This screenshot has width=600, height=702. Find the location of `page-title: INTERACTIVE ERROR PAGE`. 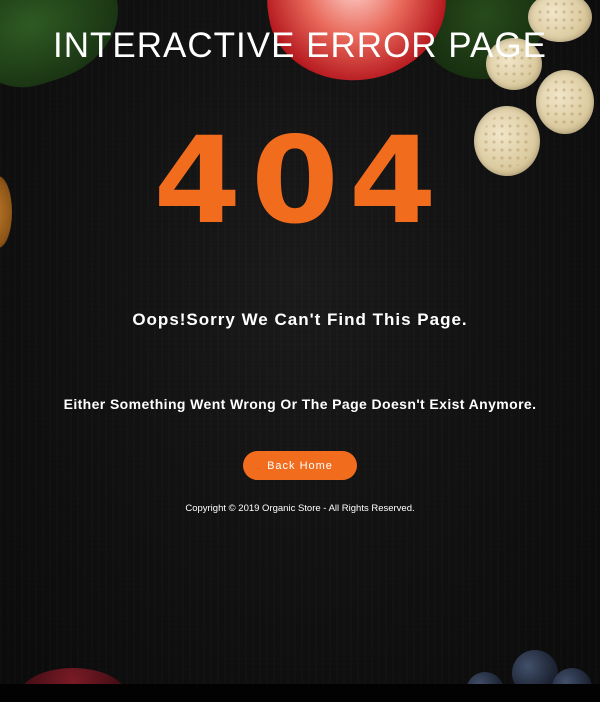

page-title: INTERACTIVE ERROR PAGE is located at coordinates (300, 45).